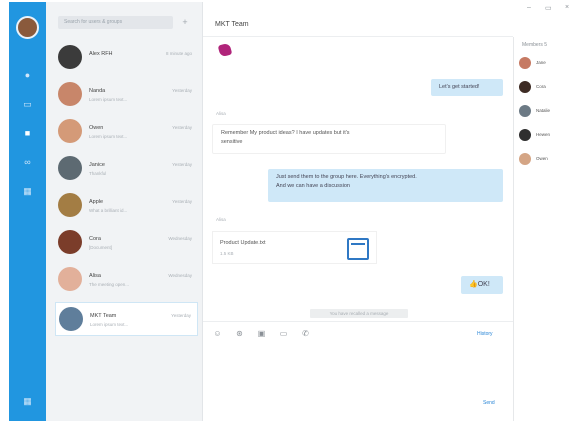  What do you see at coordinates (544, 229) in the screenshot?
I see `members-panel` at bounding box center [544, 229].